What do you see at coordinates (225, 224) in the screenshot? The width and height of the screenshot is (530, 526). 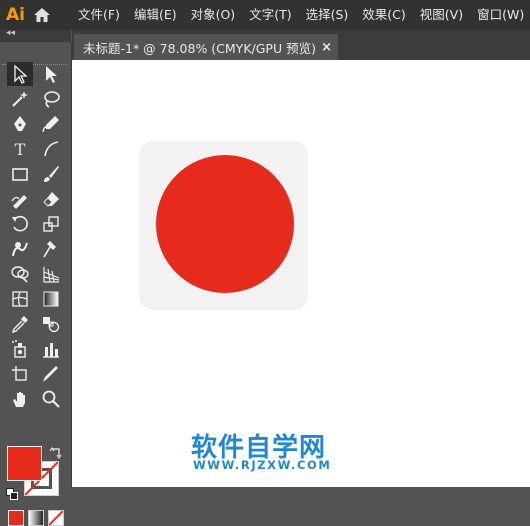 I see `red-circle-shape` at bounding box center [225, 224].